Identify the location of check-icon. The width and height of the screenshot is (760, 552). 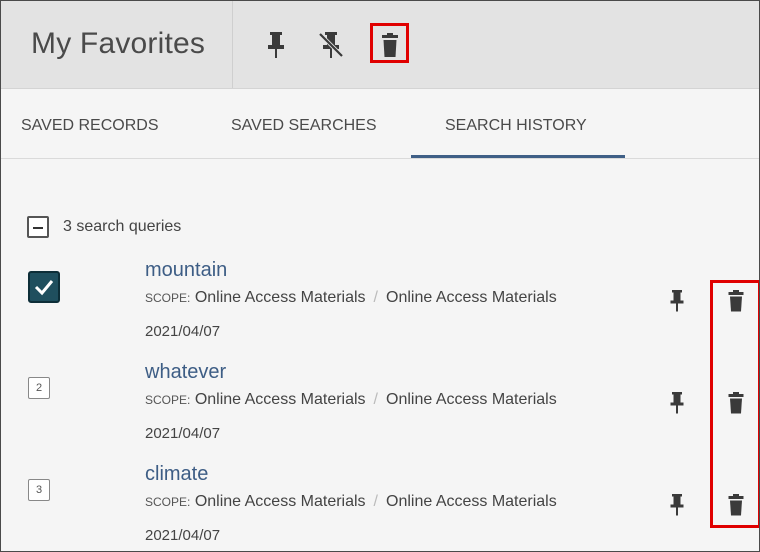
(44, 288).